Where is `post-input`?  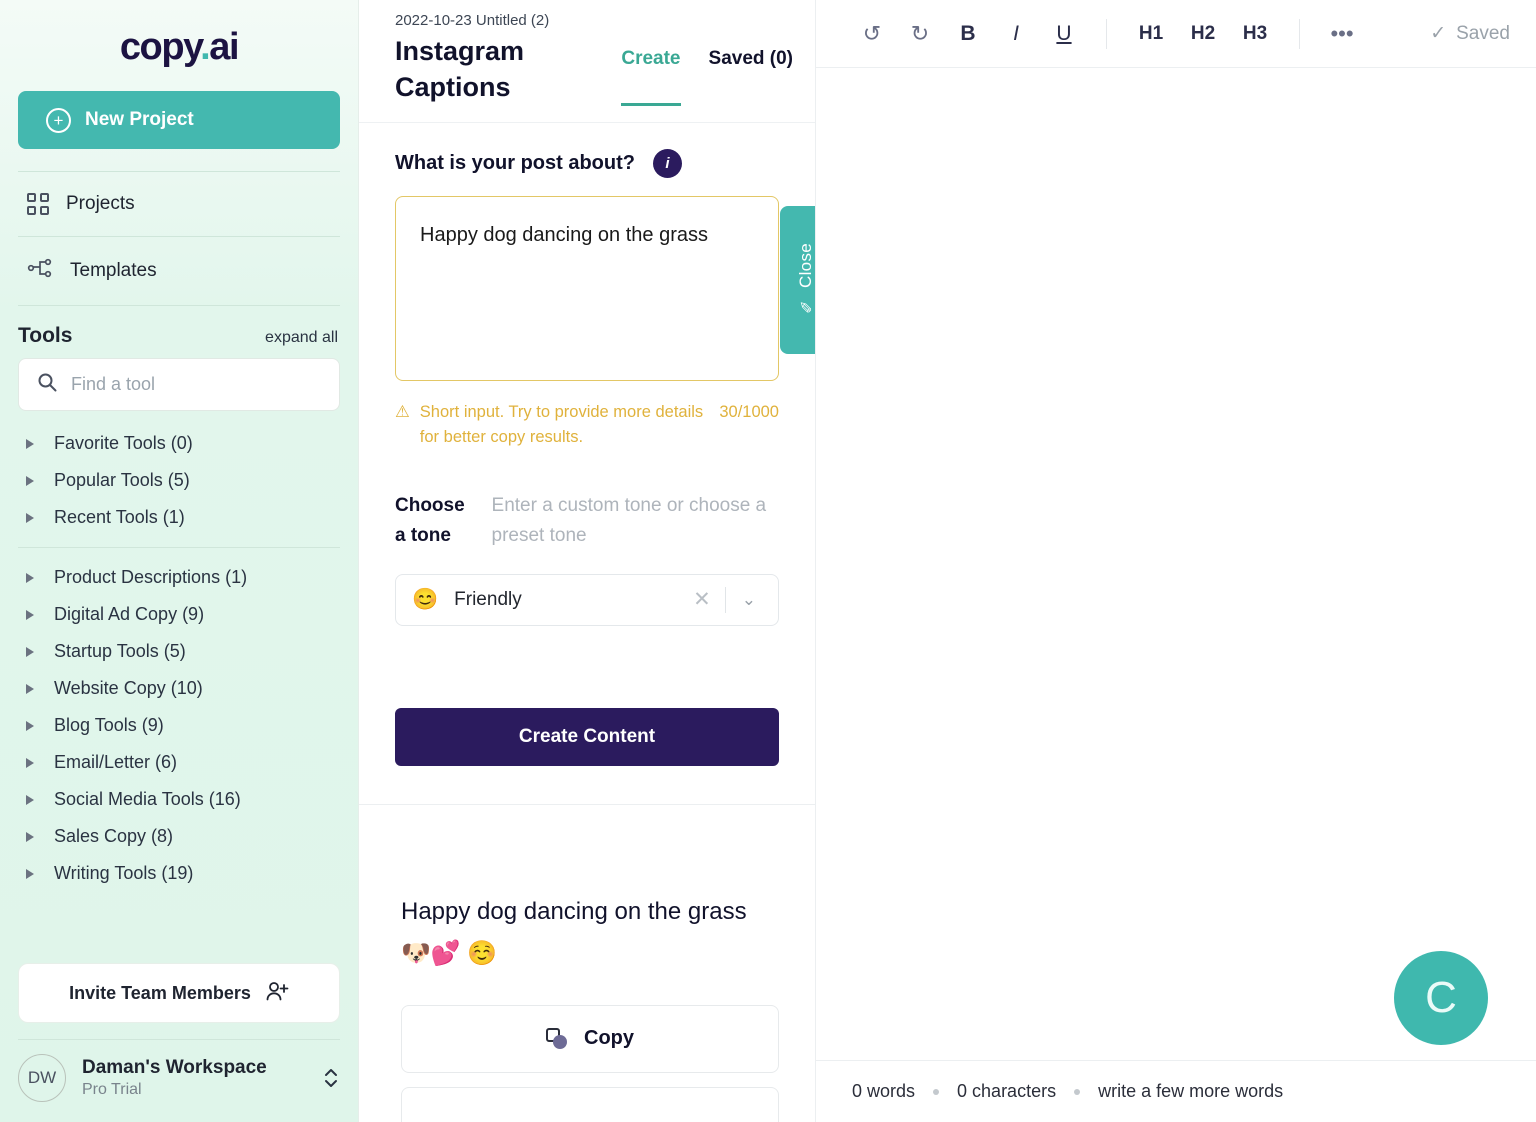 post-input is located at coordinates (587, 288).